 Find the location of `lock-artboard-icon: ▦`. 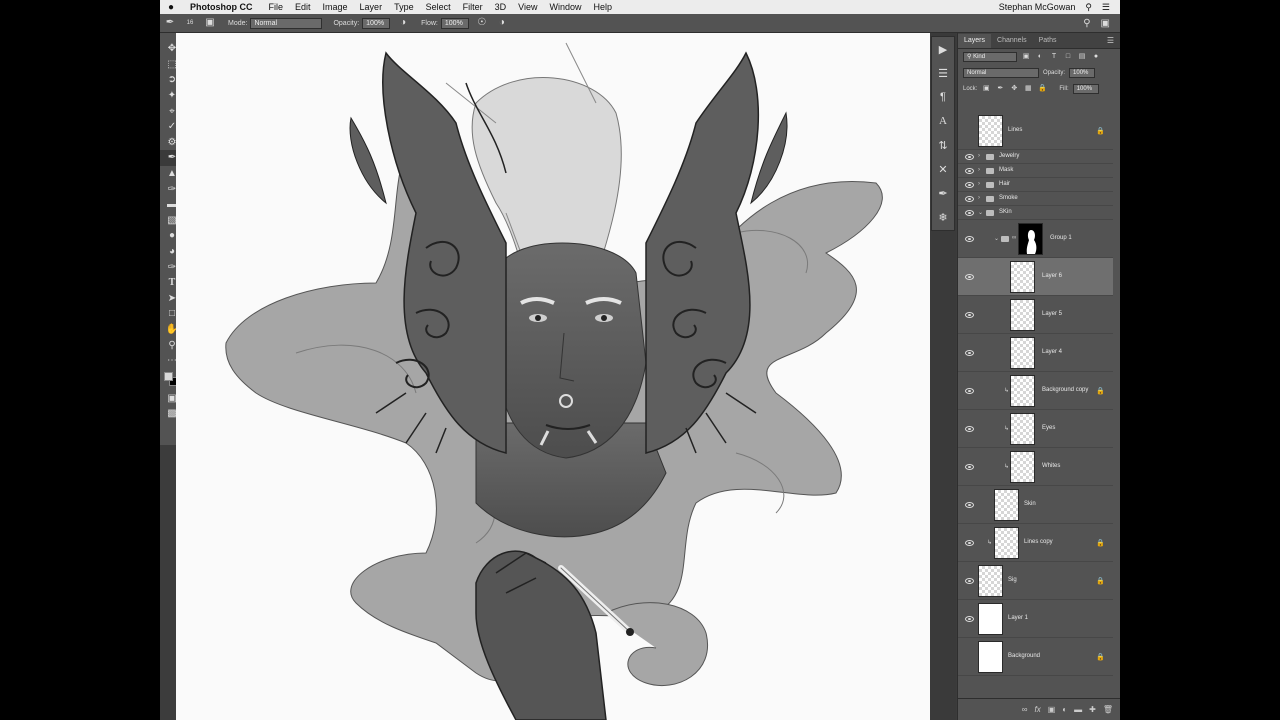

lock-artboard-icon: ▦ is located at coordinates (1028, 89).